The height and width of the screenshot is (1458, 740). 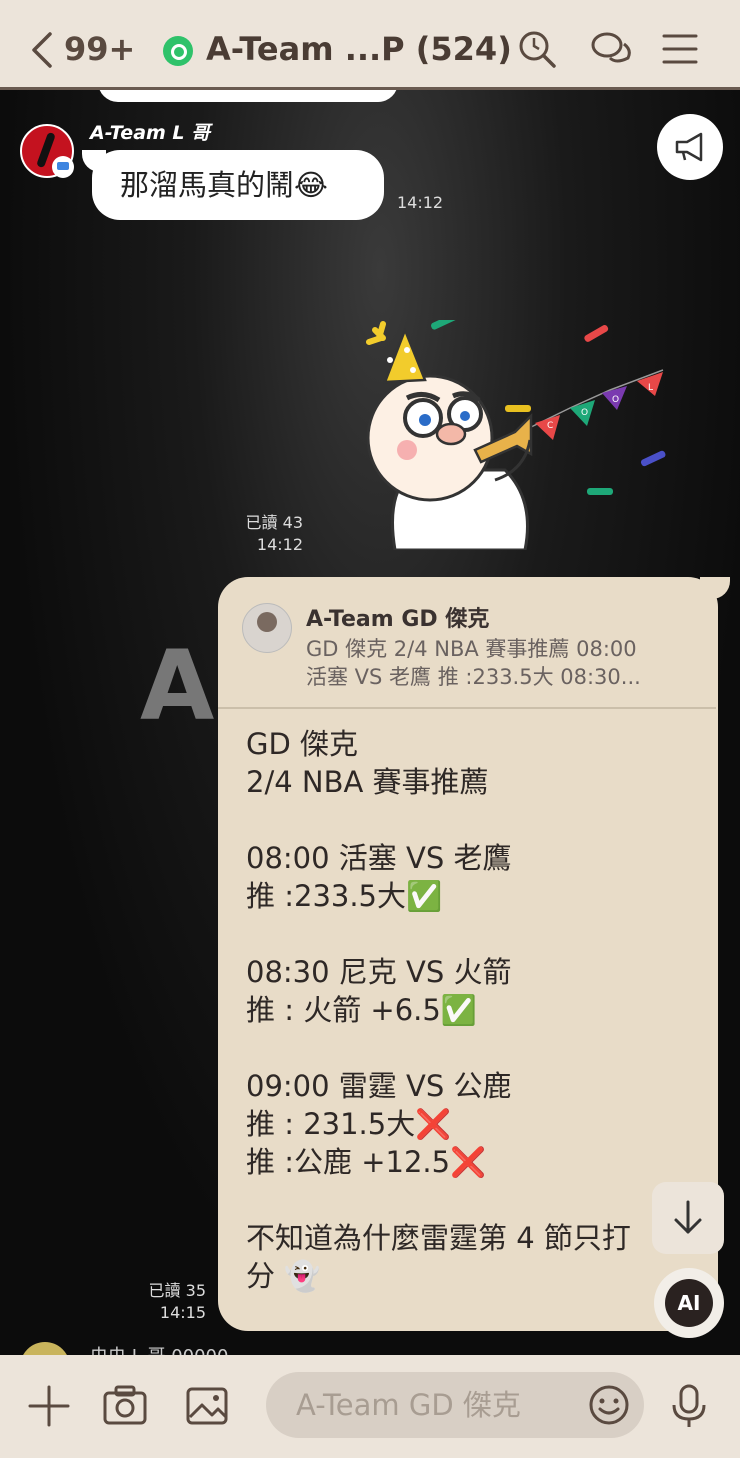 I want to click on message-line: 不知道為什麼雷霆第 4 節只打, so click(x=438, y=1238).